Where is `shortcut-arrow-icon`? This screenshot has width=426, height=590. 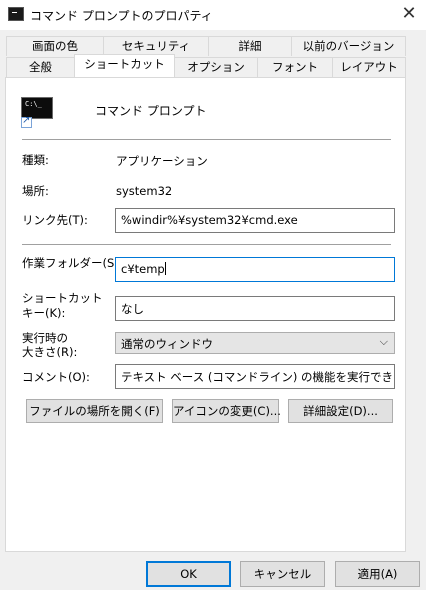 shortcut-arrow-icon is located at coordinates (26, 121).